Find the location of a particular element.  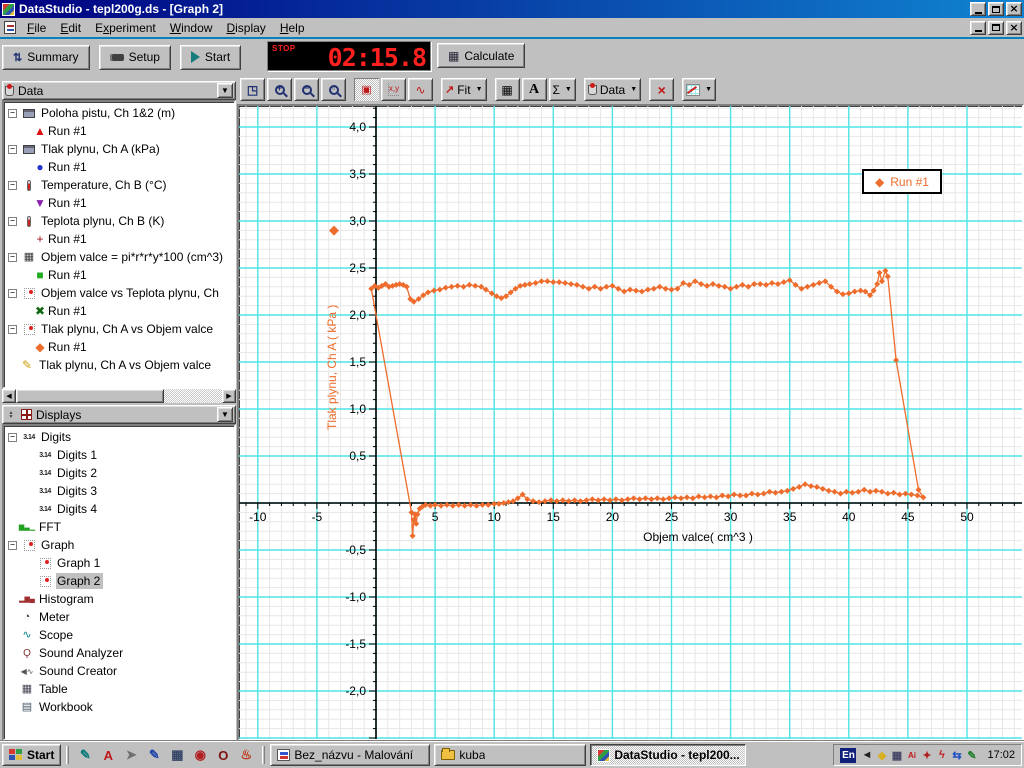

data-item-3: − Teplota plynu, Ch B (K) is located at coordinates (119, 221).